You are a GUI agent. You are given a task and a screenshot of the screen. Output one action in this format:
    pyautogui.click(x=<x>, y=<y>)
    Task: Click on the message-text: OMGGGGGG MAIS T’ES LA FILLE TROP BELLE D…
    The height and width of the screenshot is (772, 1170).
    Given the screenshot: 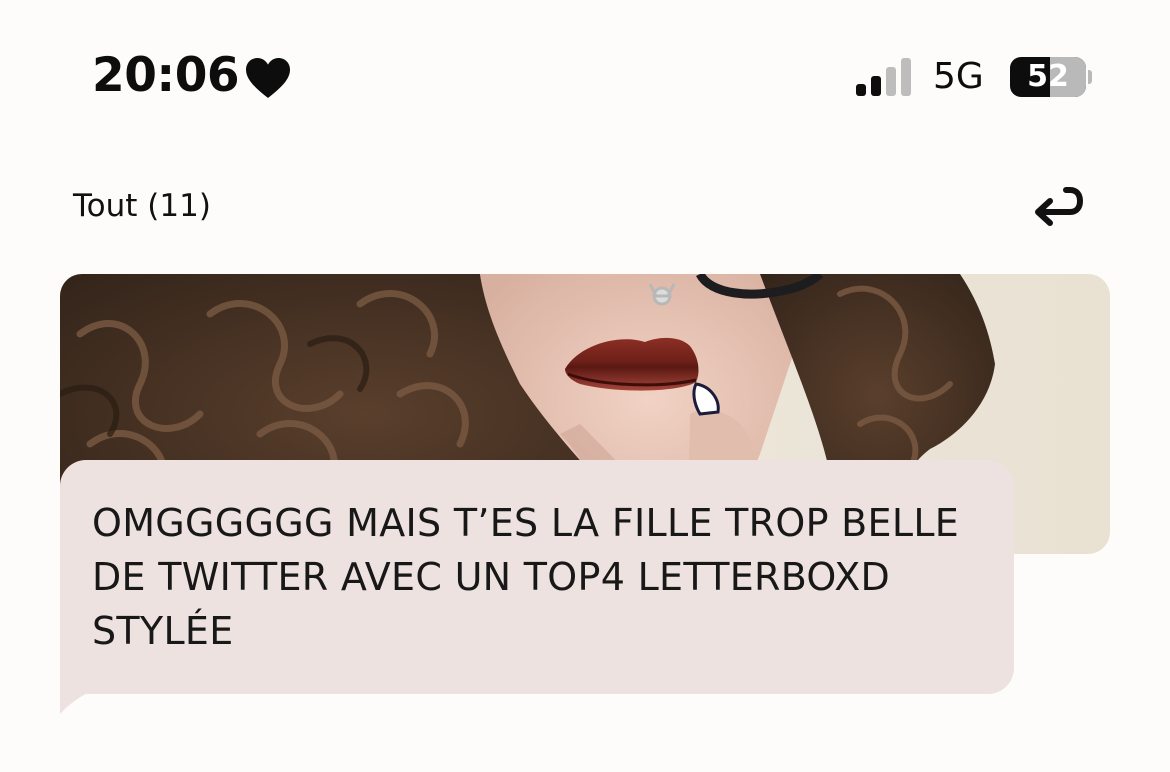 What is the action you would take?
    pyautogui.click(x=526, y=577)
    